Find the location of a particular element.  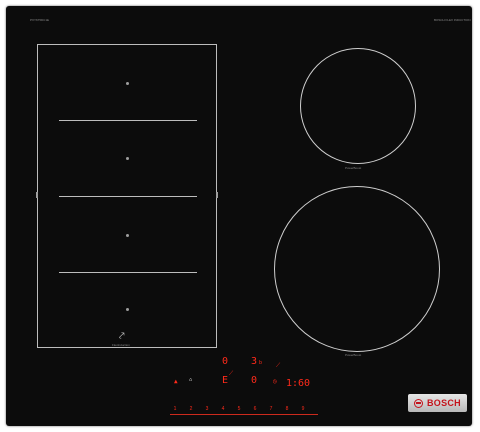

flex-icon: ⤤ is located at coordinates (122, 336).